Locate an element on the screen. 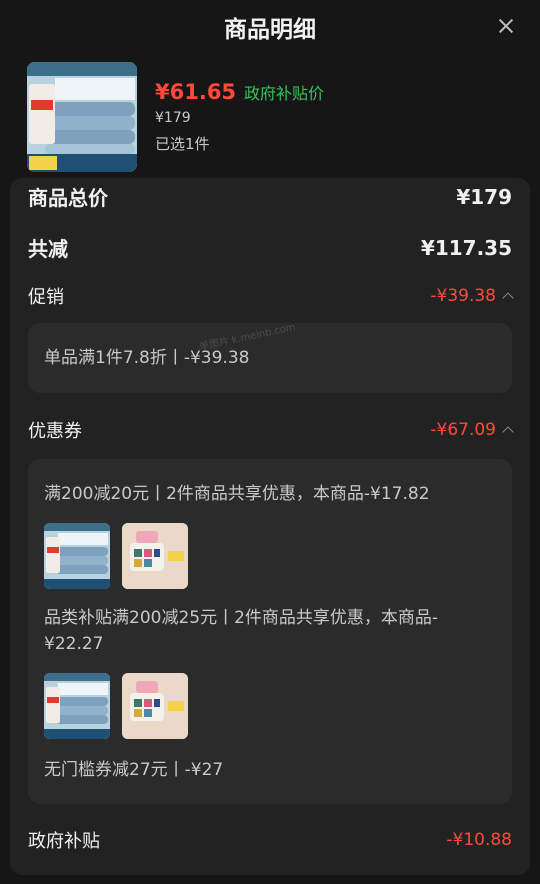 The height and width of the screenshot is (884, 540). coupon-row: 优惠券 -¥67.09 is located at coordinates (271, 430).